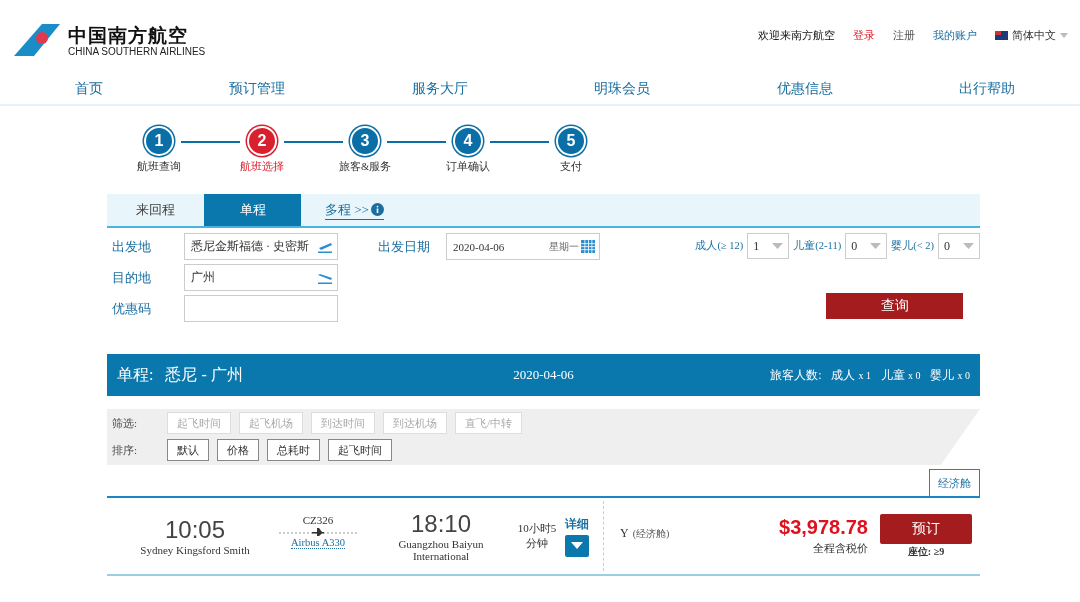 This screenshot has width=1080, height=602. I want to click on info-icon, so click(377, 209).